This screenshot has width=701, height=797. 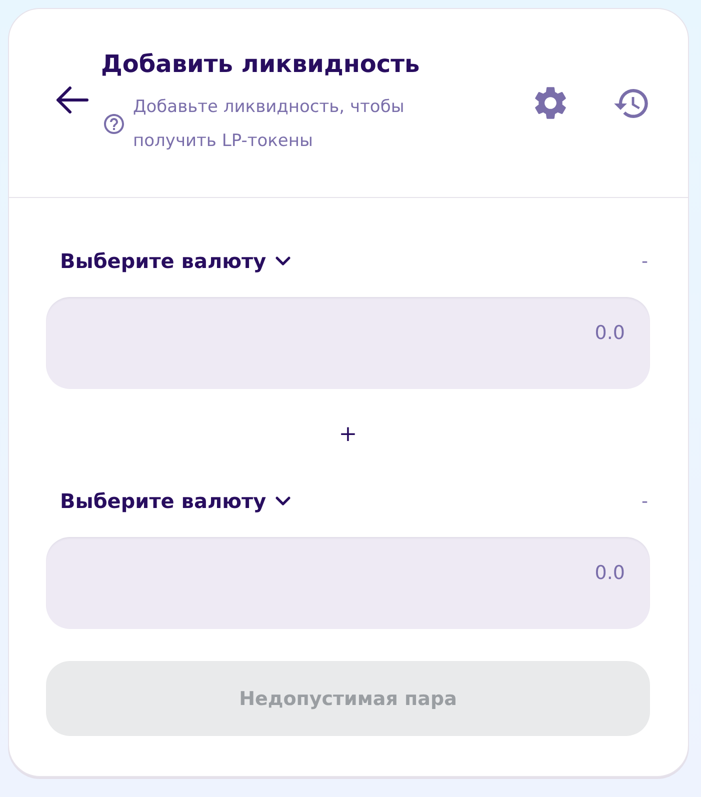 I want to click on back-arrow-icon, so click(x=72, y=100).